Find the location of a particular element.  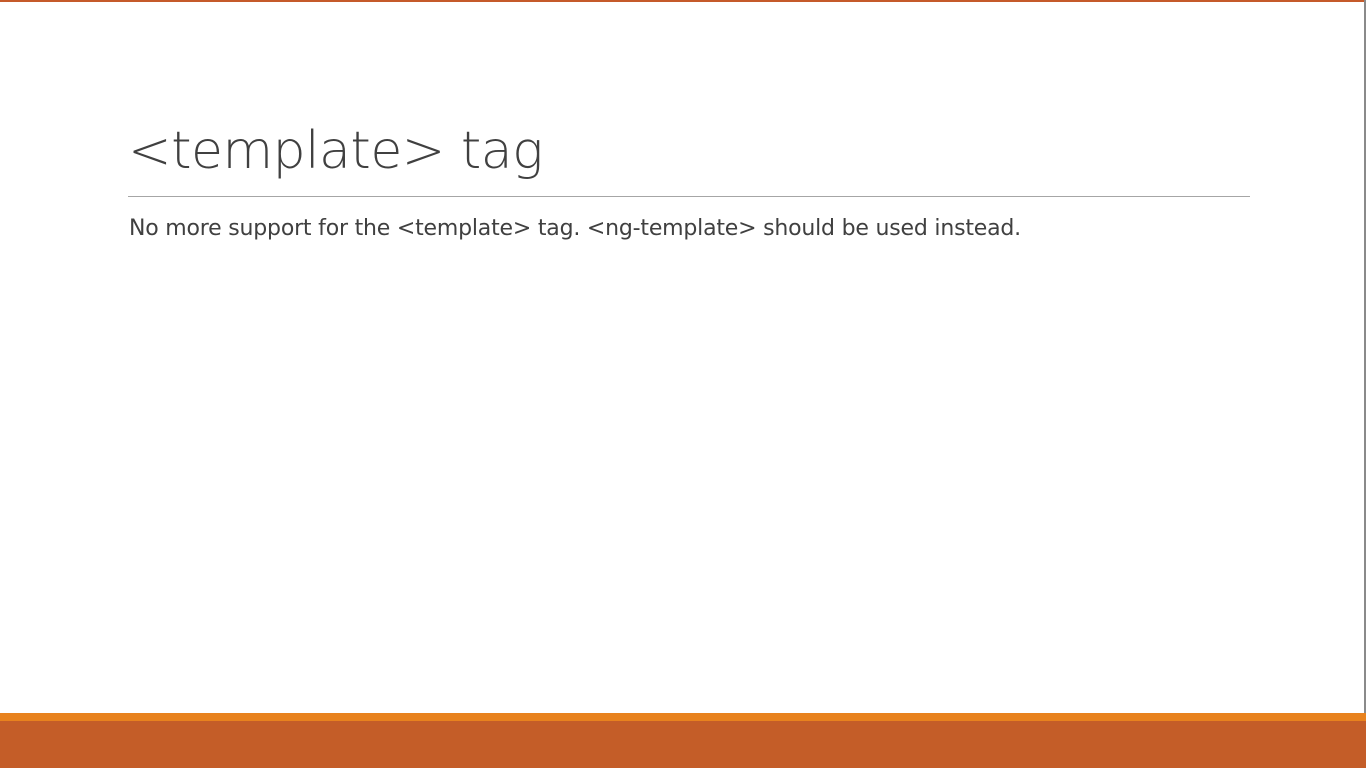

footer-accent-stripe is located at coordinates (683, 717).